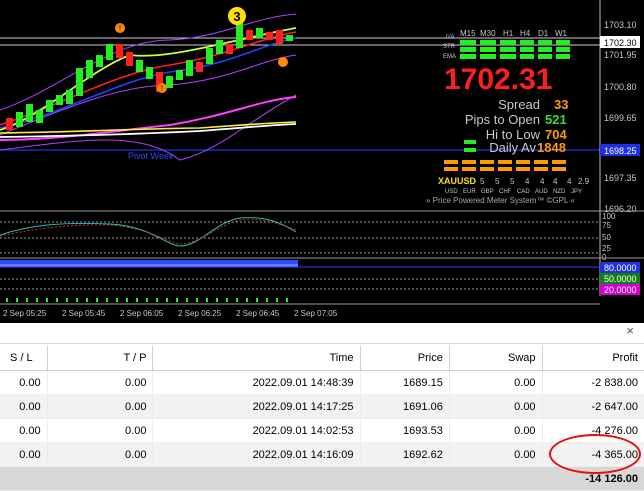 Image resolution: width=644 pixels, height=491 pixels. Describe the element at coordinates (584, 181) in the screenshot. I see `svg-text: 2.9` at that location.